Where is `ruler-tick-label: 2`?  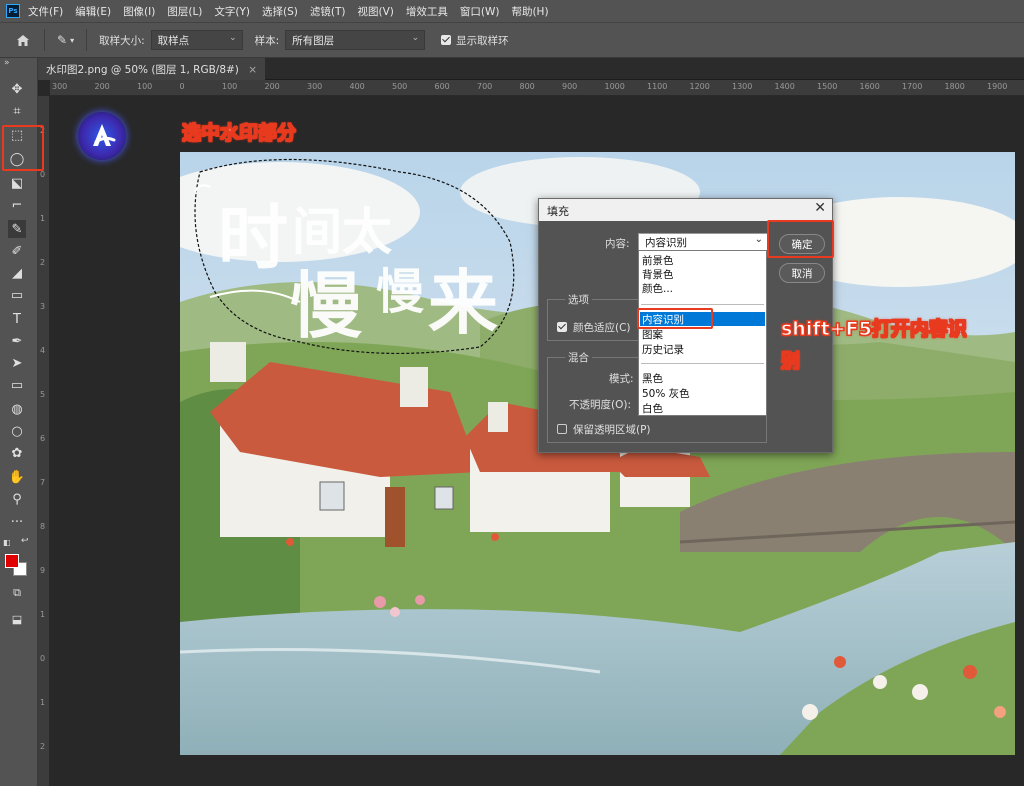 ruler-tick-label: 2 is located at coordinates (43, 262).